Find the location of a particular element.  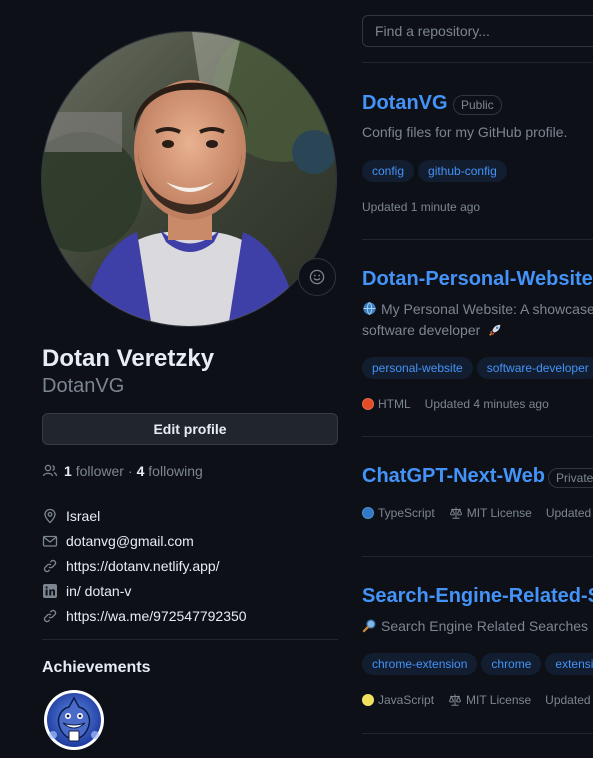

repo-meta: JavaScript MIT License Updated is located at coordinates (476, 700).